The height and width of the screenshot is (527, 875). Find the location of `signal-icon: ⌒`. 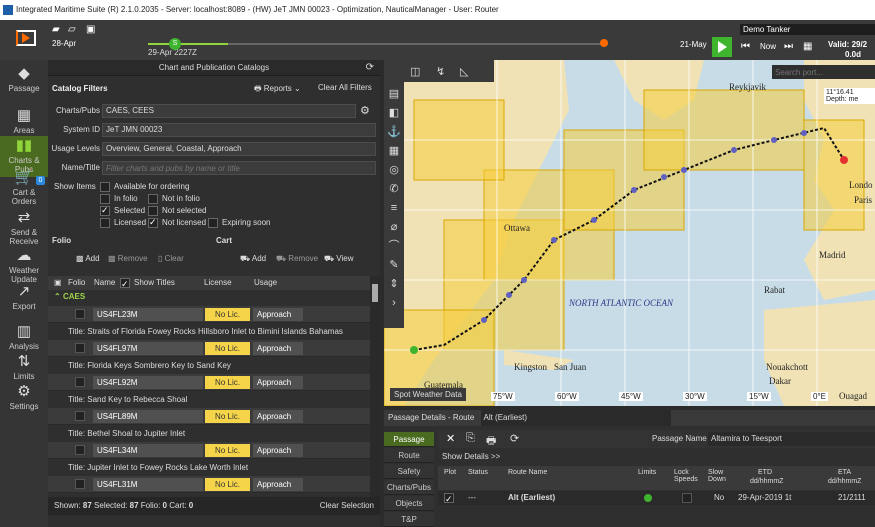

signal-icon: ⌒ is located at coordinates (394, 246).